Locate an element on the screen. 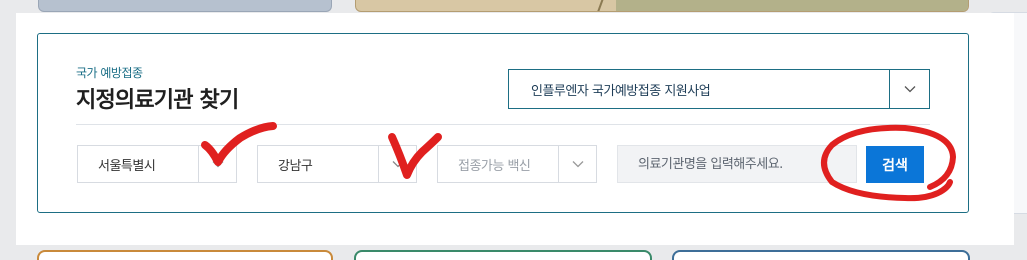 This screenshot has width=1027, height=260. page-title: 지정의료기관 찾기 is located at coordinates (157, 100).